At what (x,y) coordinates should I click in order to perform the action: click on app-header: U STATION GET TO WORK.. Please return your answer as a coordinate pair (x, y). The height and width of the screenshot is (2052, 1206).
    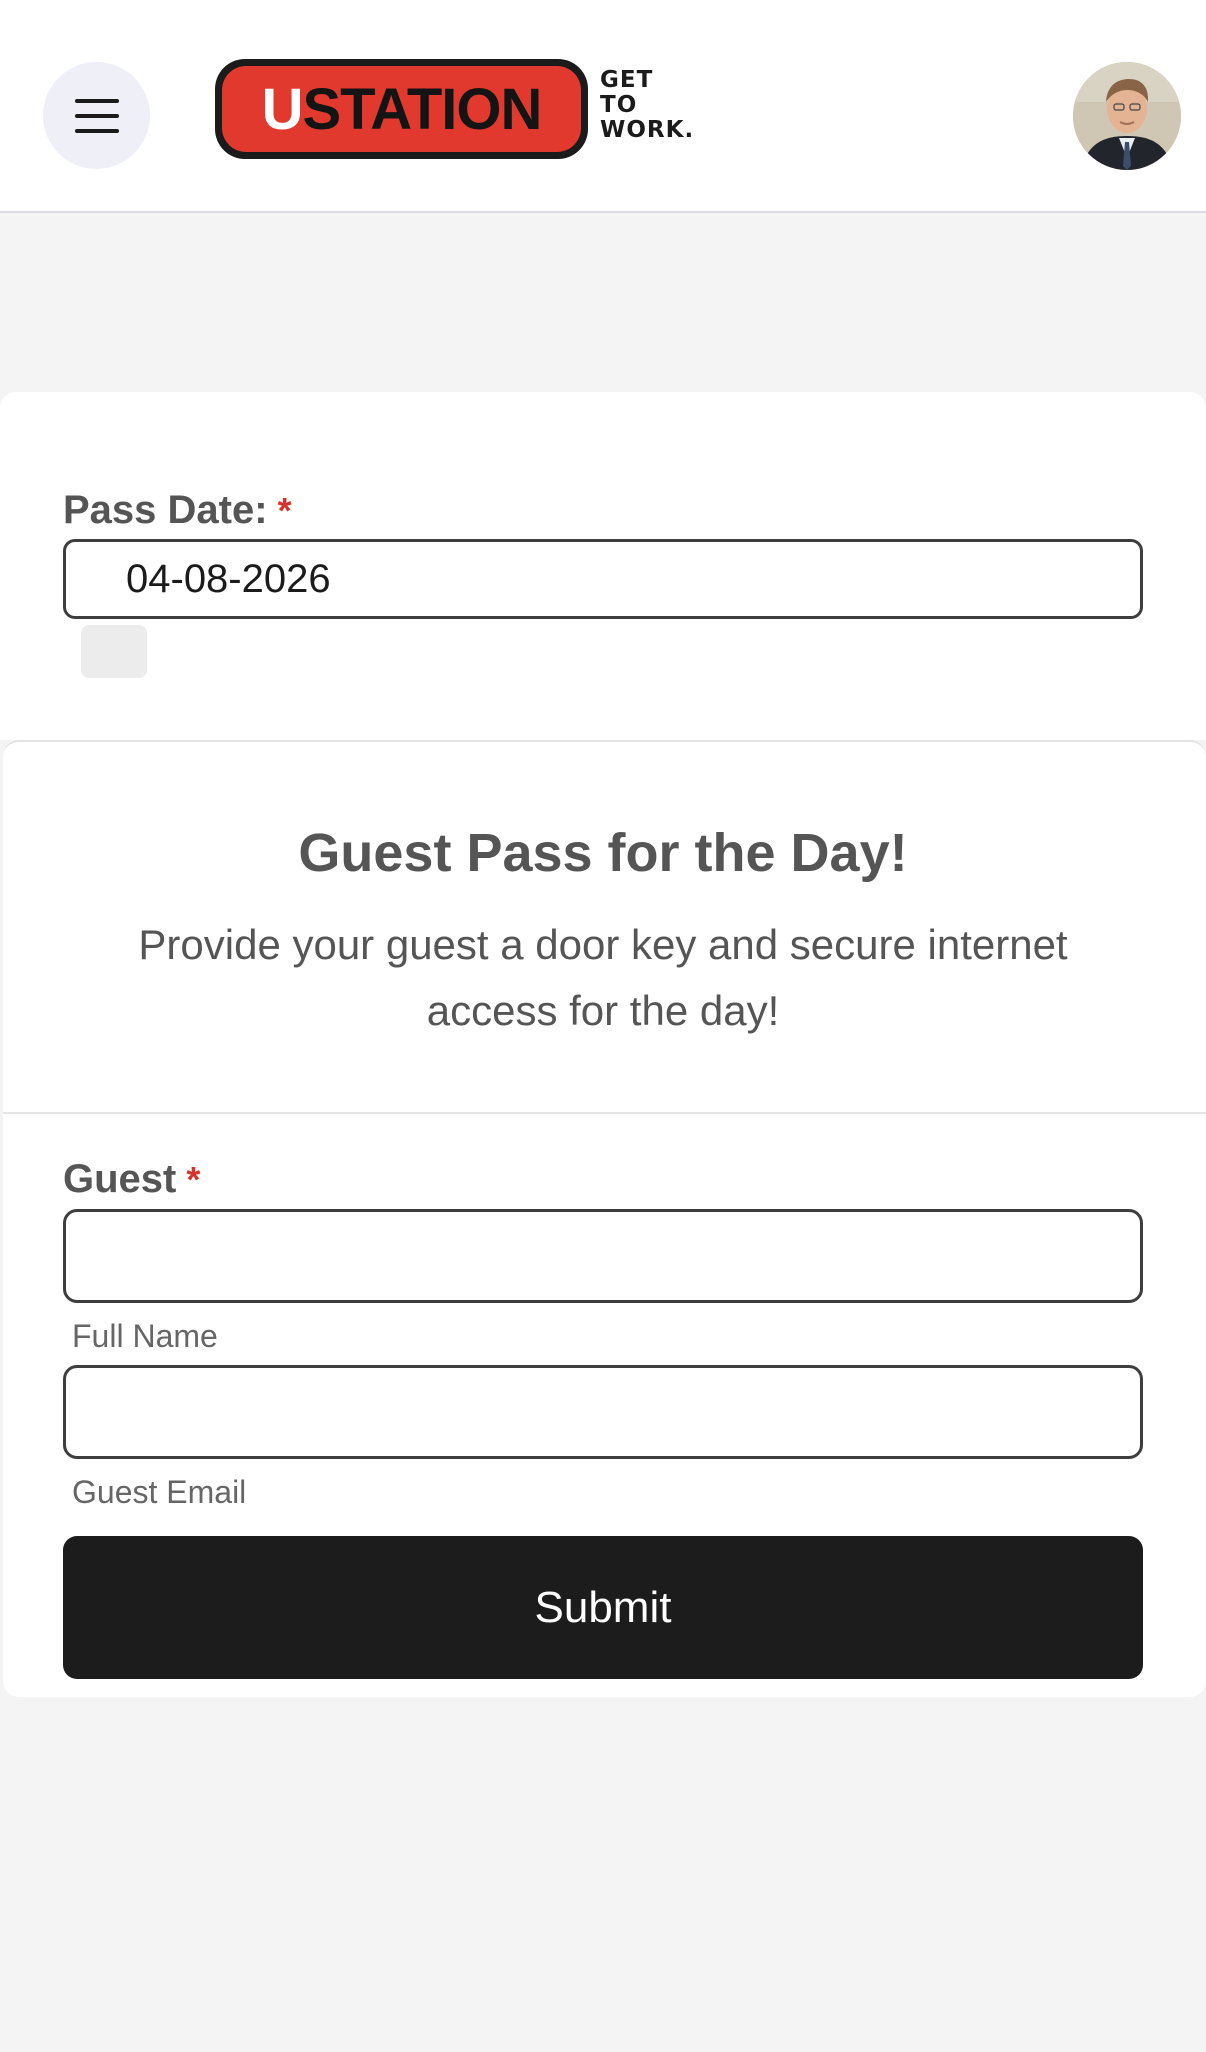
    Looking at the image, I should click on (603, 106).